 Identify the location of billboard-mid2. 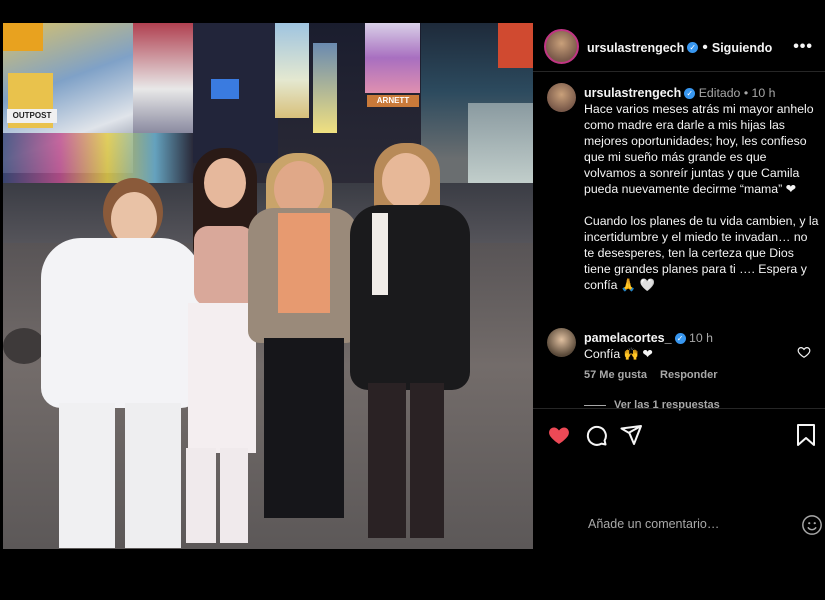
(325, 88).